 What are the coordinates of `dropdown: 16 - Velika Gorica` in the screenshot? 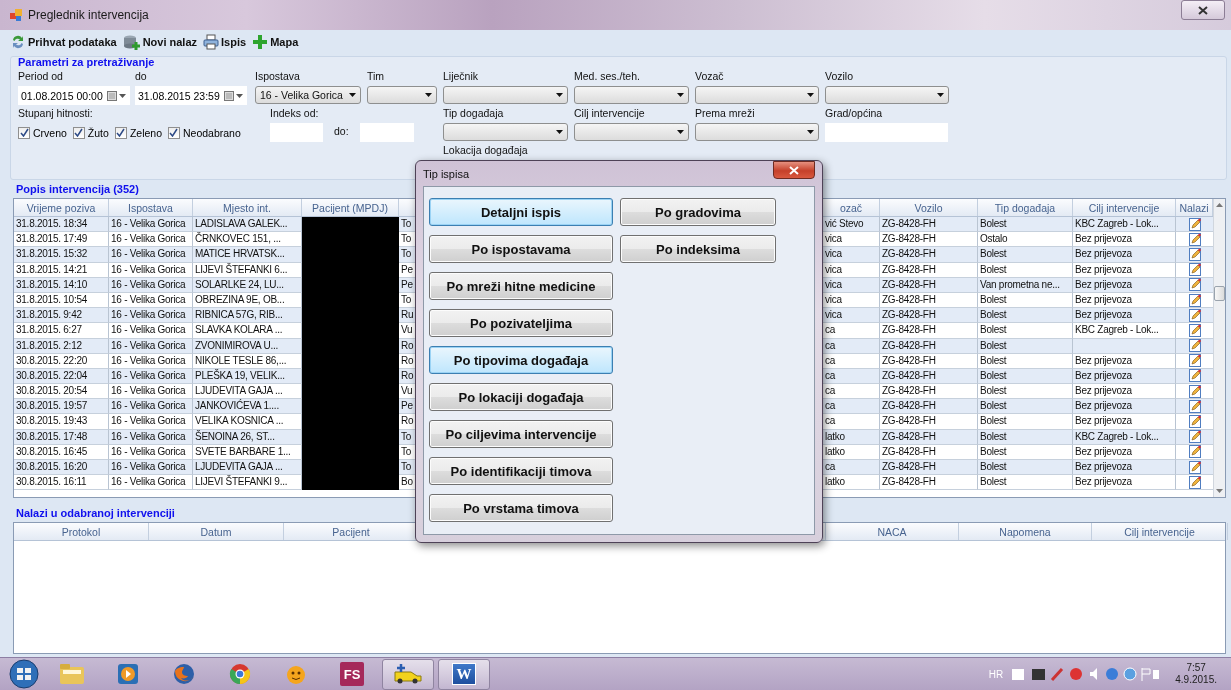 It's located at (308, 95).